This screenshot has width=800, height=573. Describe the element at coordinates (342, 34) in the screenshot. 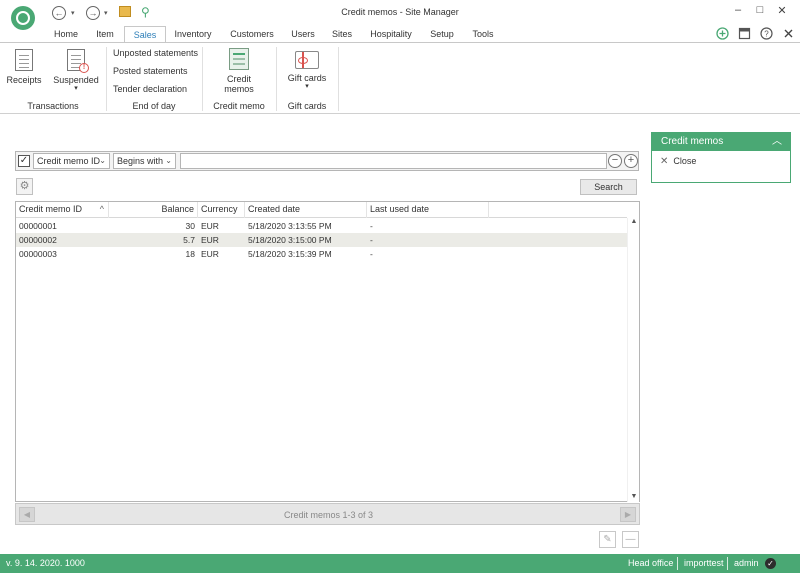

I see `tab-sites: Sites` at that location.